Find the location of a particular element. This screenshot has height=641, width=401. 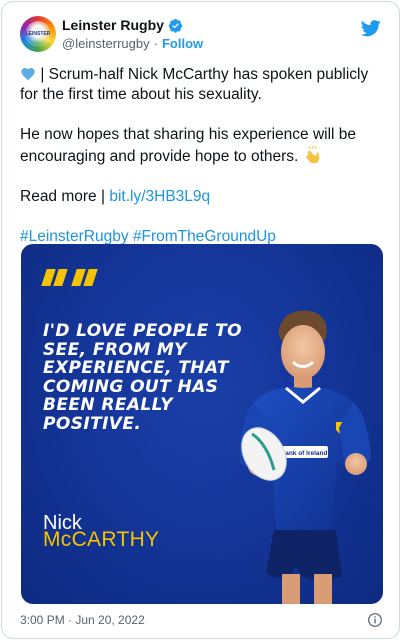

info-icon is located at coordinates (375, 620).